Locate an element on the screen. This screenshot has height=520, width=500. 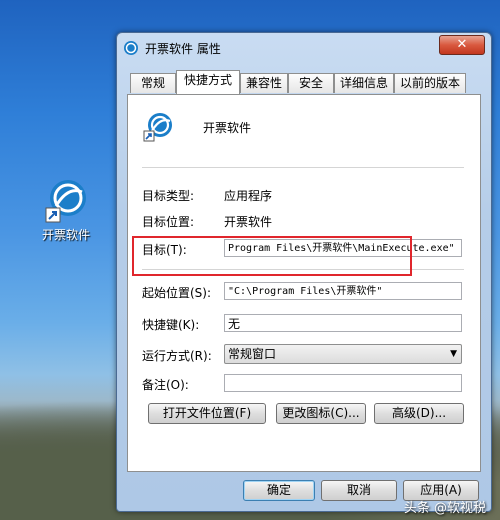
target-location-label: 目标位置: is located at coordinates (168, 222).